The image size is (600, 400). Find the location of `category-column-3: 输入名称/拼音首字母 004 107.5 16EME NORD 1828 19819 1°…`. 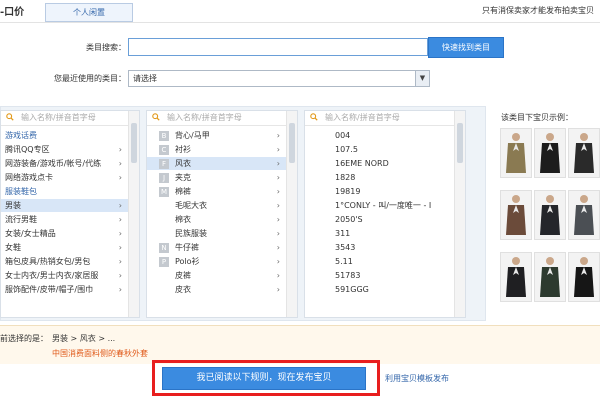

category-column-3: 输入名称/拼音首字母 004 107.5 16EME NORD 1828 19819 1°… is located at coordinates (385, 214).